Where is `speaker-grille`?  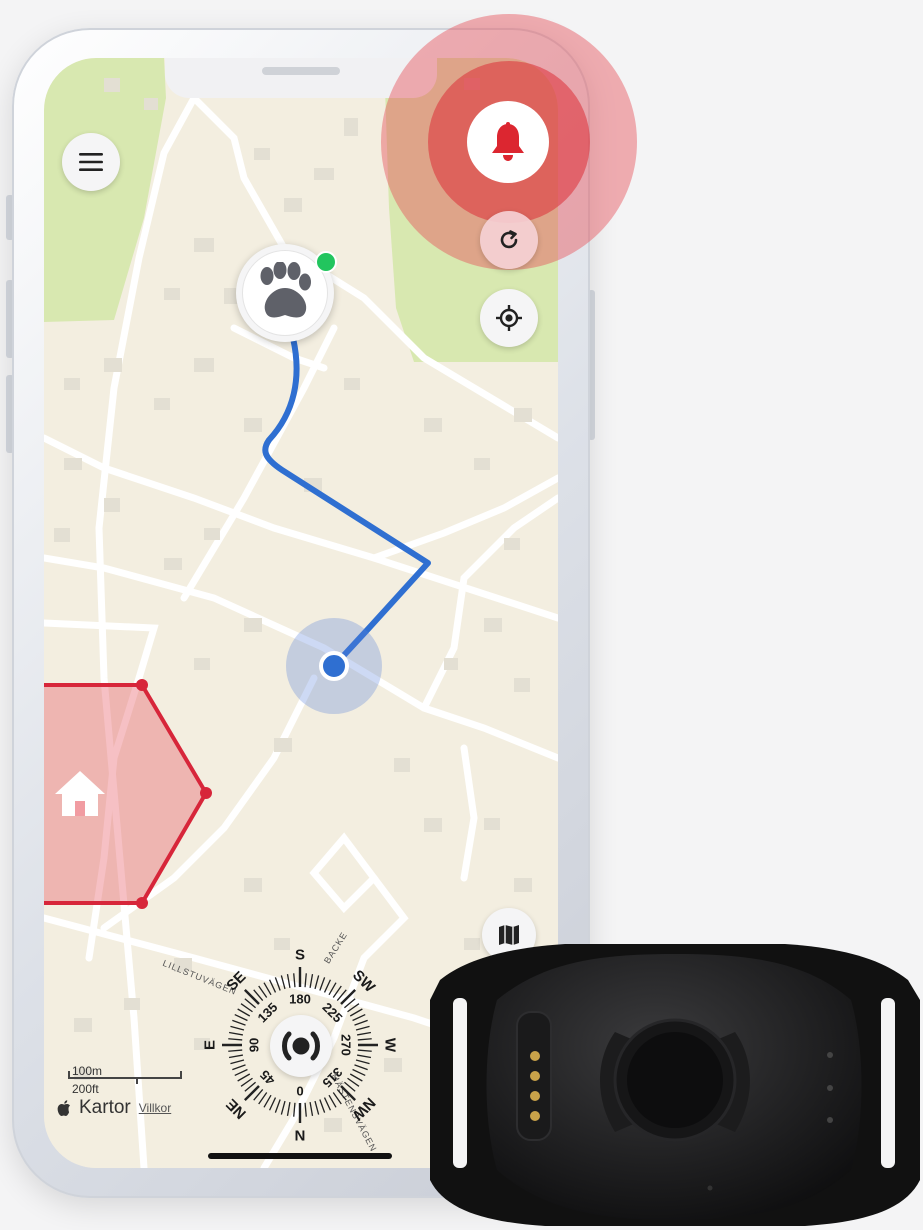 speaker-grille is located at coordinates (301, 71).